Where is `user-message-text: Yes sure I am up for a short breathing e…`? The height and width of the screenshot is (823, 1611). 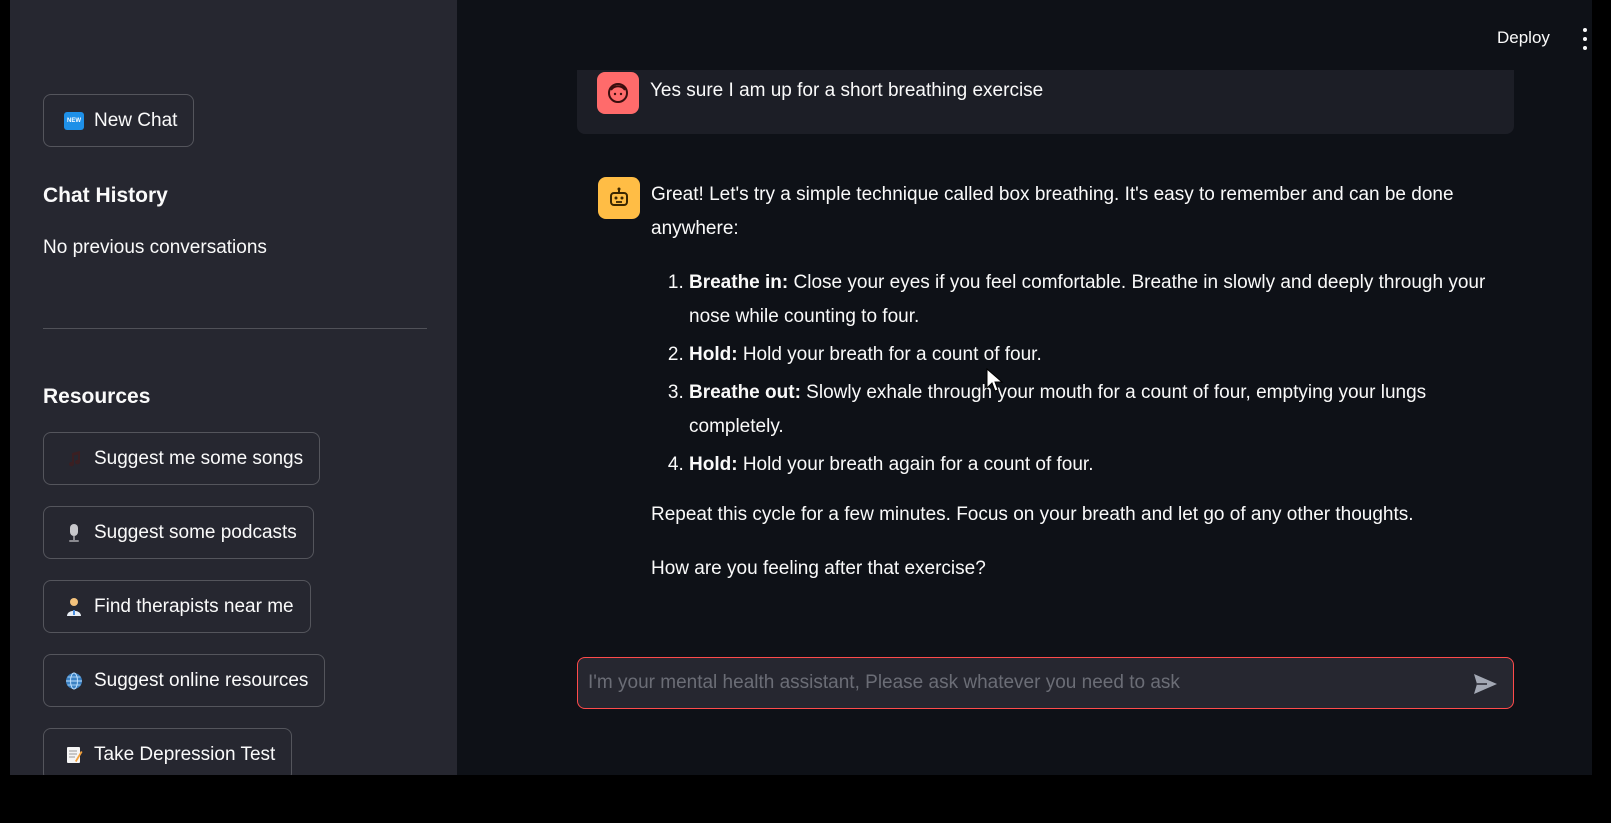 user-message-text: Yes sure I am up for a short breathing e… is located at coordinates (847, 90).